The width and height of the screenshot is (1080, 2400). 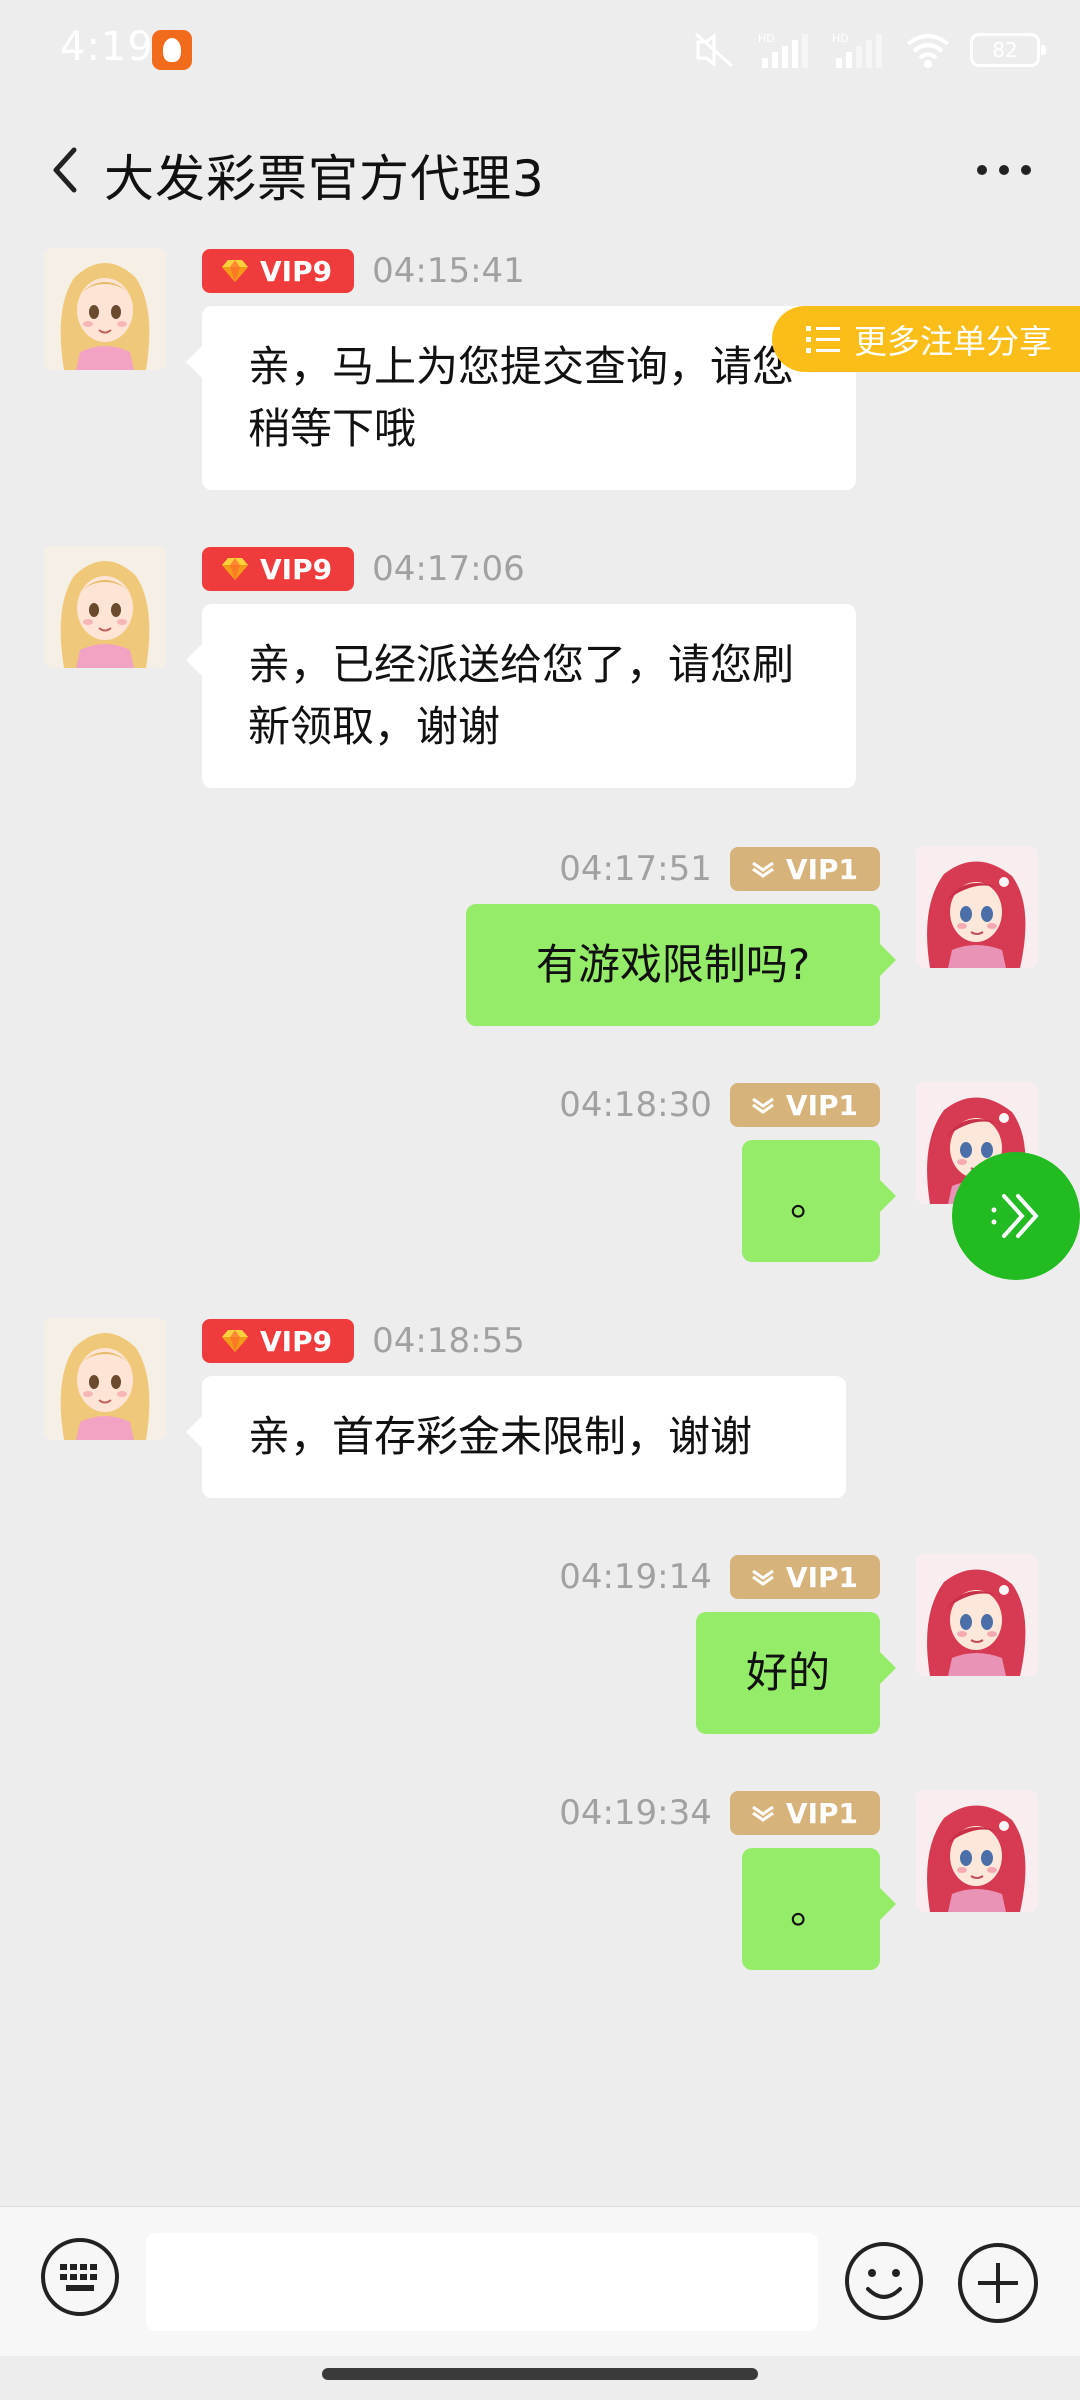 I want to click on message-meta: 04:17:51 VIP1, so click(x=719, y=869).